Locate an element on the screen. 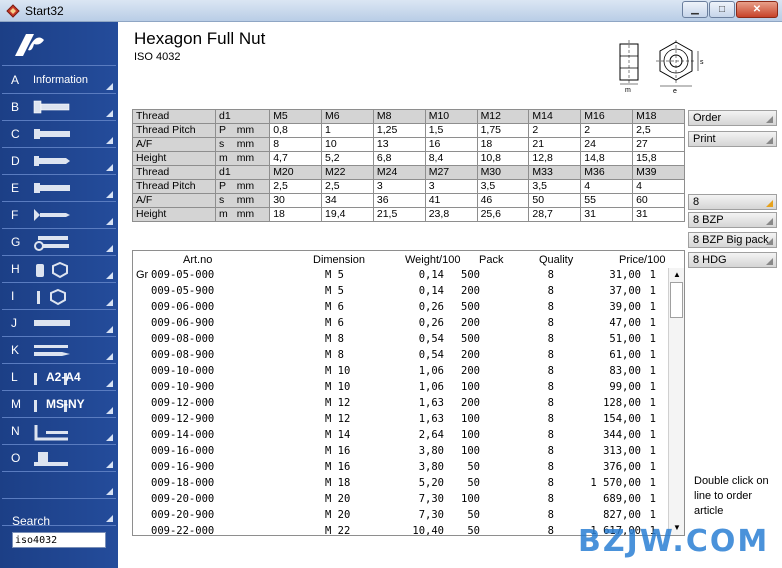 This screenshot has width=782, height=568. cell-pack: 200 is located at coordinates (470, 355).